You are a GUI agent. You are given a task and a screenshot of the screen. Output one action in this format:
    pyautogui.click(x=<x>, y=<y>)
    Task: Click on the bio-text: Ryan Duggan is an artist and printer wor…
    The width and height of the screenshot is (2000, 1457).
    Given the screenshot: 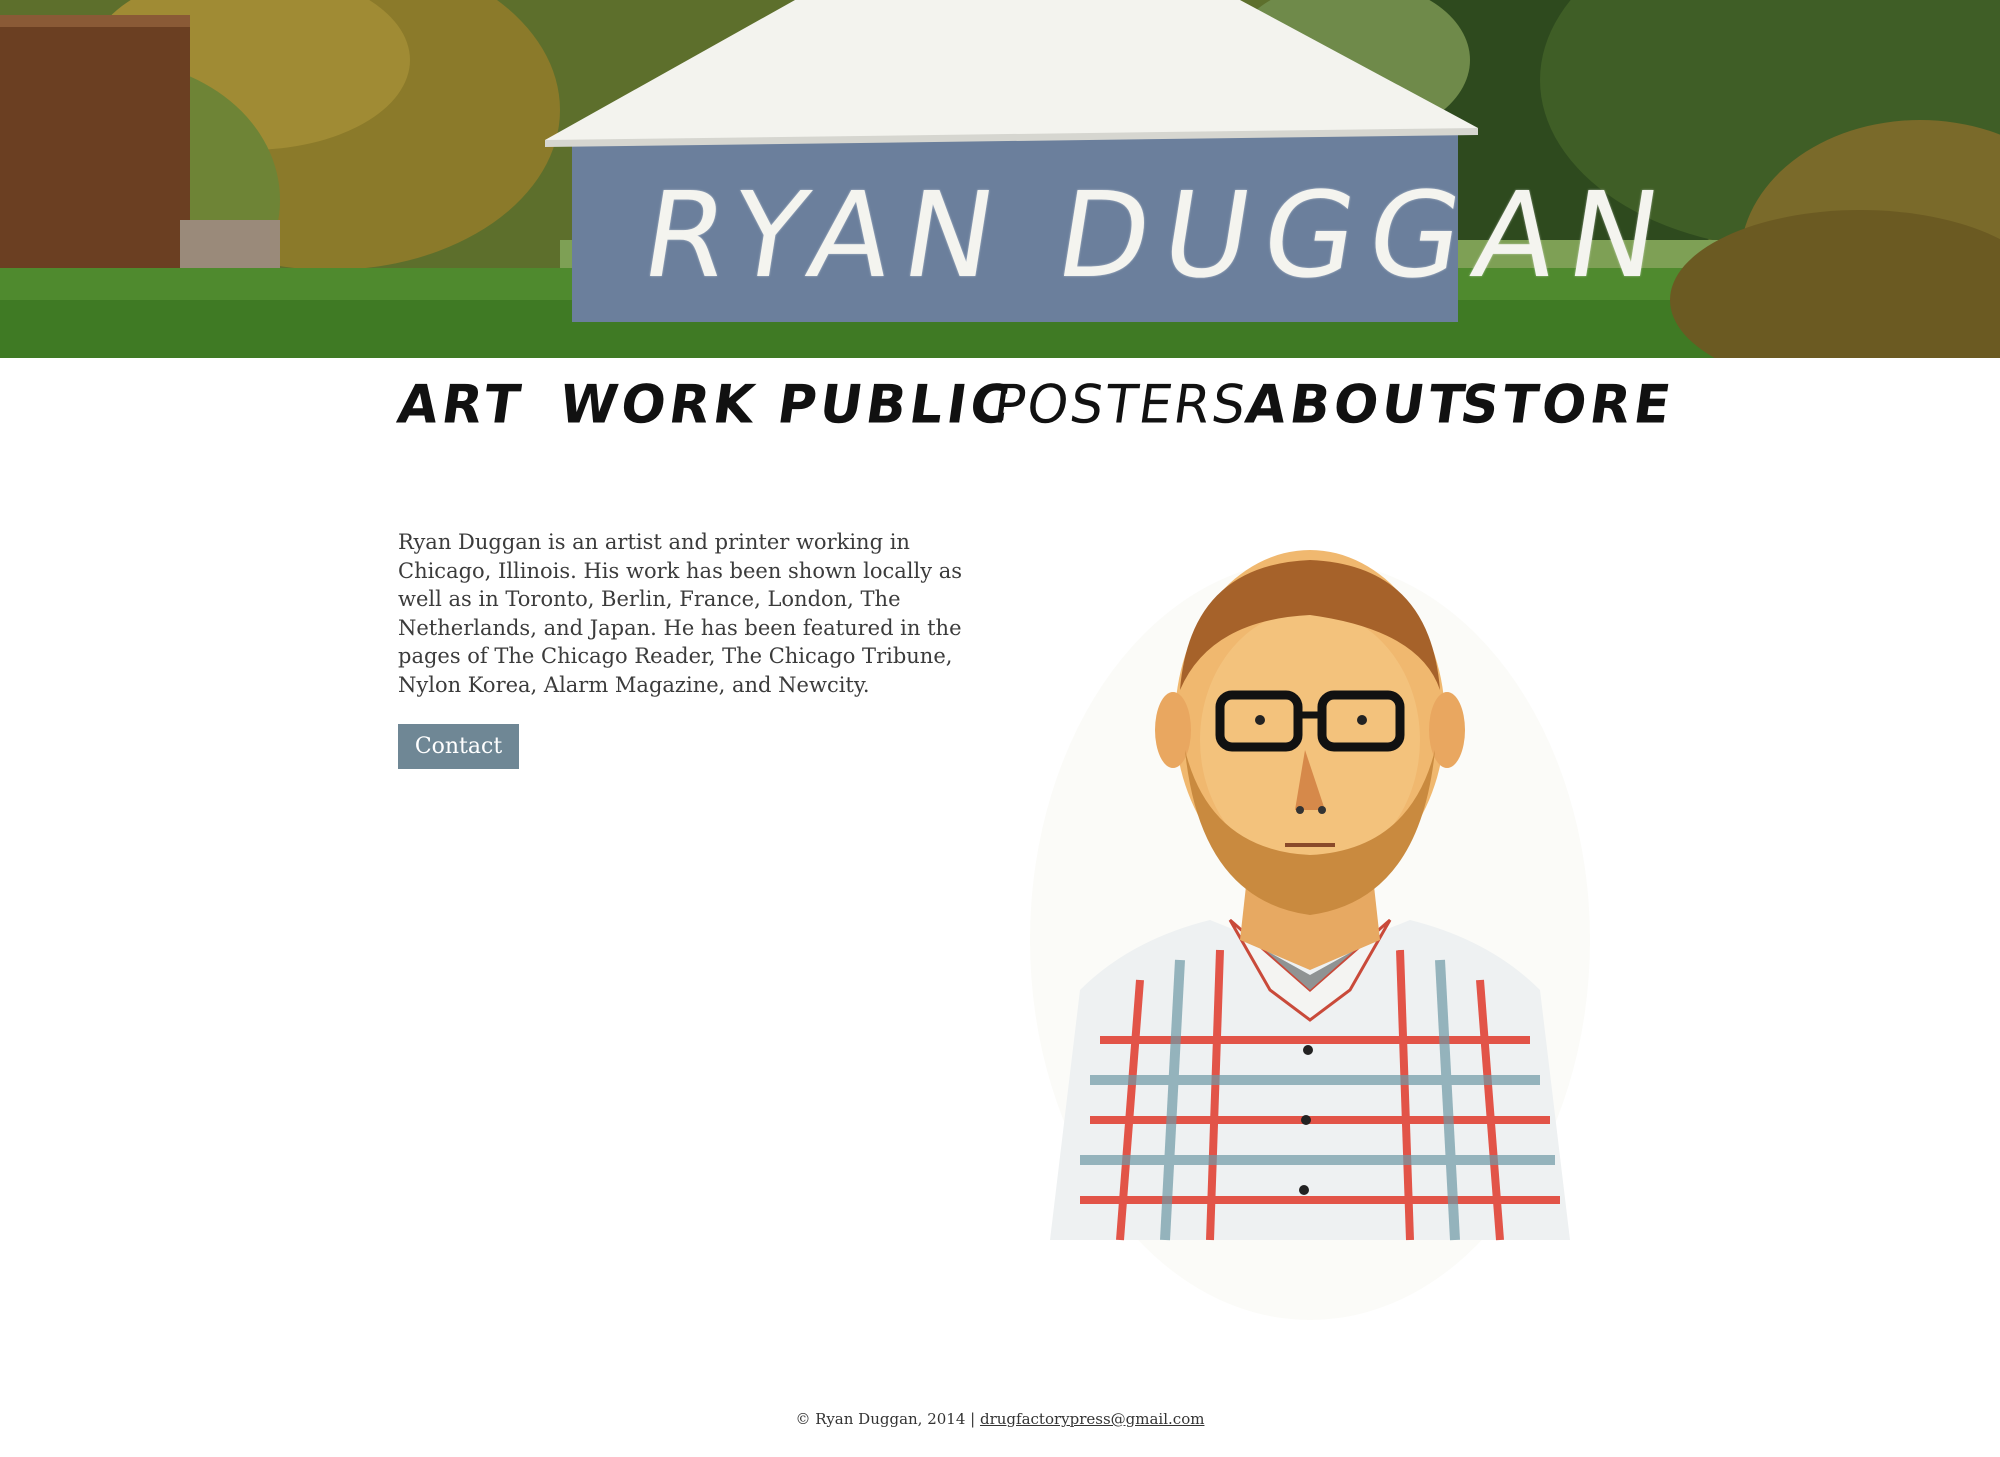 What is the action you would take?
    pyautogui.click(x=680, y=613)
    